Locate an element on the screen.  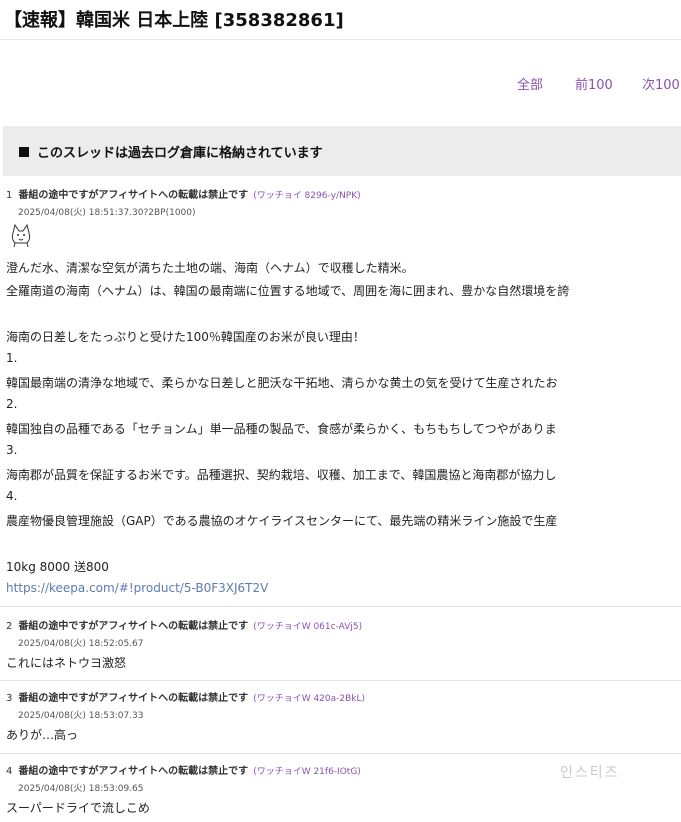
post-body-line: スーパードライで流しこめ is located at coordinates (78, 808).